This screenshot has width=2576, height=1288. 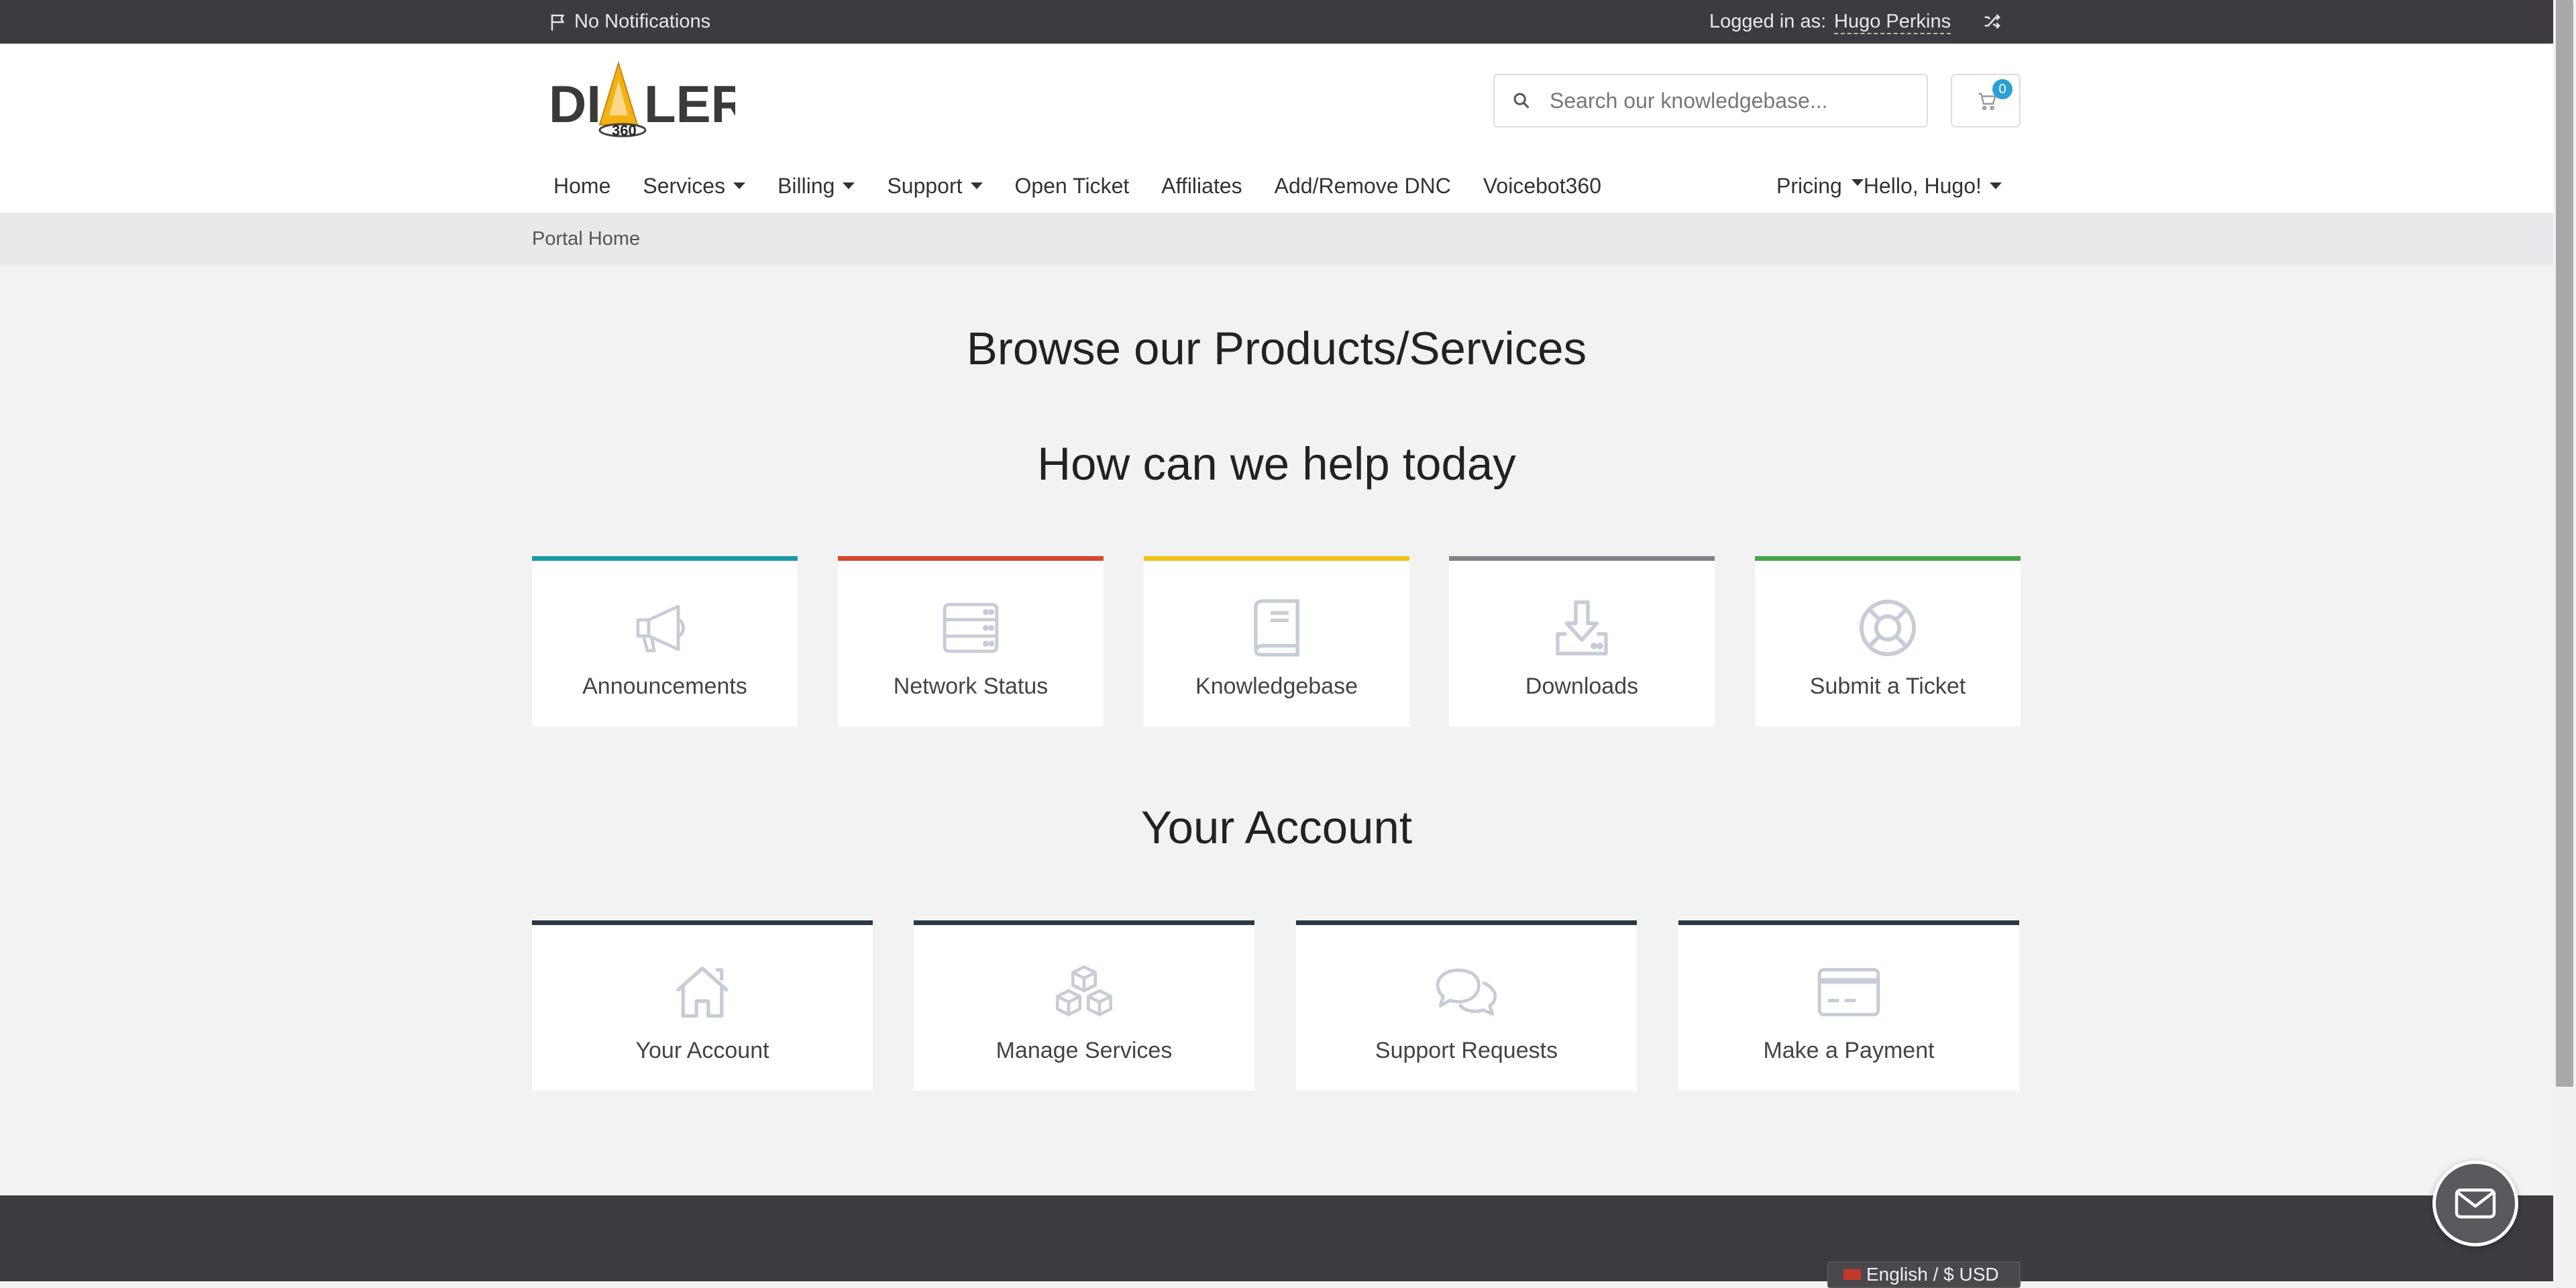 What do you see at coordinates (1542, 186) in the screenshot?
I see `nav-voicebot360: Voicebot360` at bounding box center [1542, 186].